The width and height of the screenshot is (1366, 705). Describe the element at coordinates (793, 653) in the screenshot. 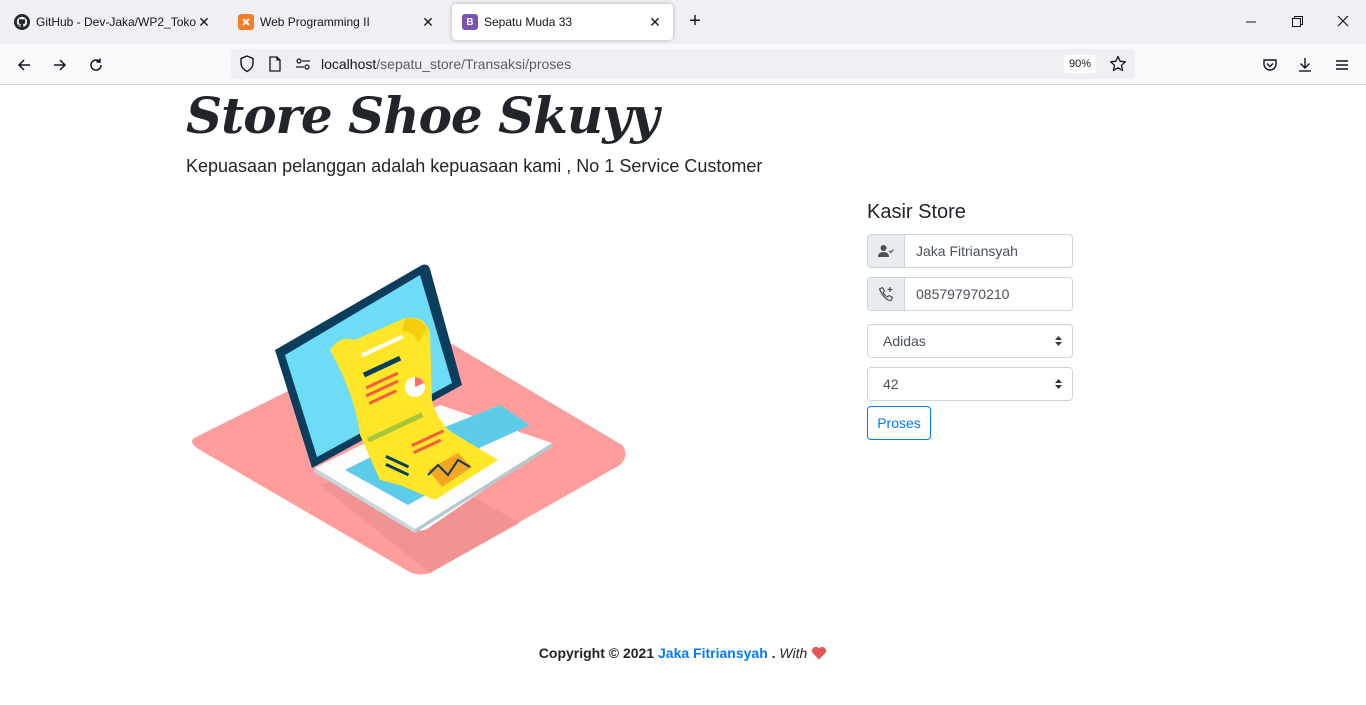

I see `footer-with: With` at that location.